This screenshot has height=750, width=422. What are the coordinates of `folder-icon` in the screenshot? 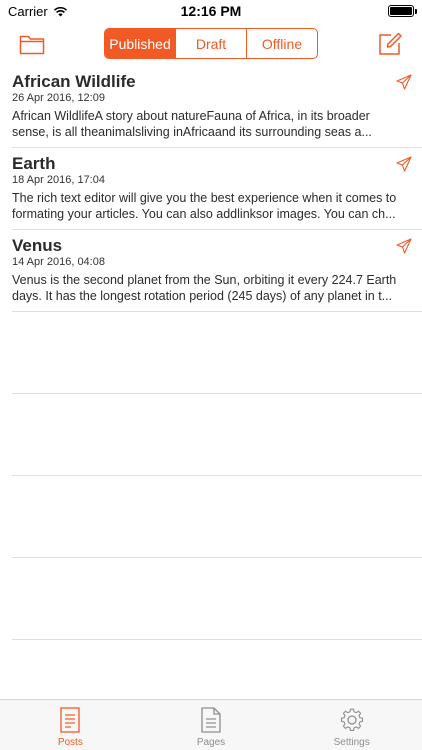 It's located at (32, 45).